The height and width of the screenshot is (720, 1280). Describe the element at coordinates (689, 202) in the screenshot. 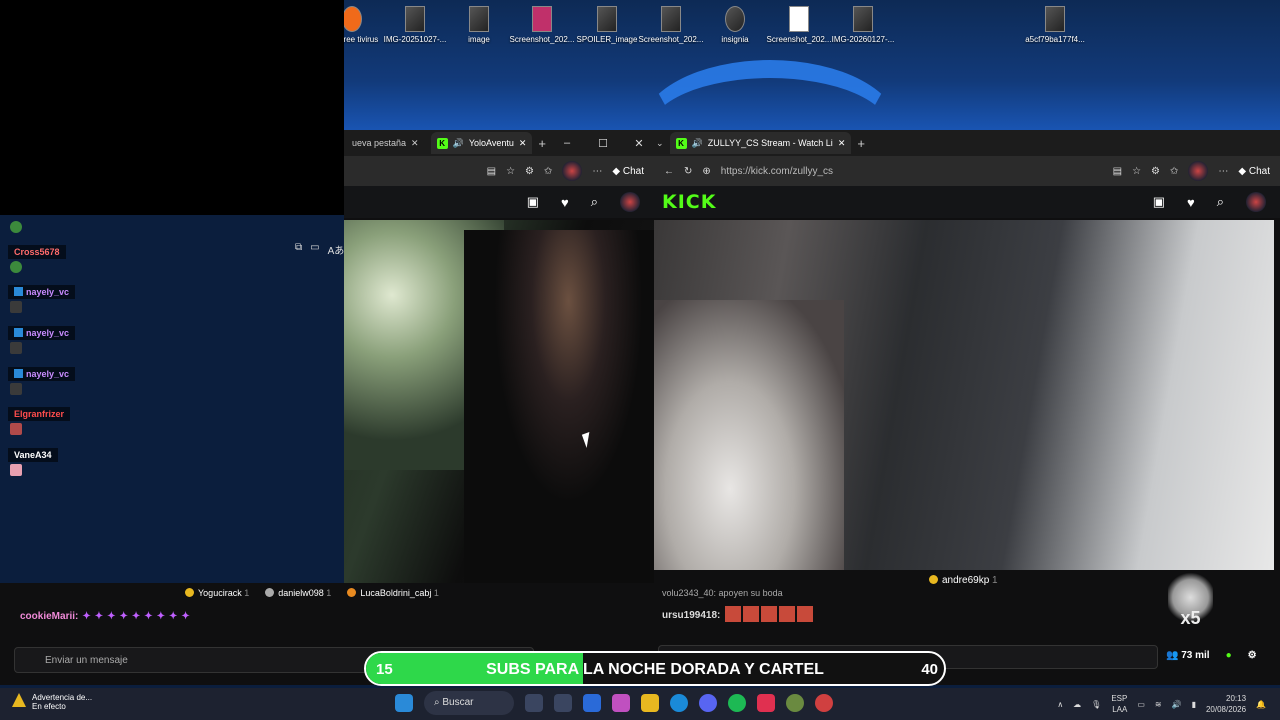

I see `kick-logo: KICK` at that location.